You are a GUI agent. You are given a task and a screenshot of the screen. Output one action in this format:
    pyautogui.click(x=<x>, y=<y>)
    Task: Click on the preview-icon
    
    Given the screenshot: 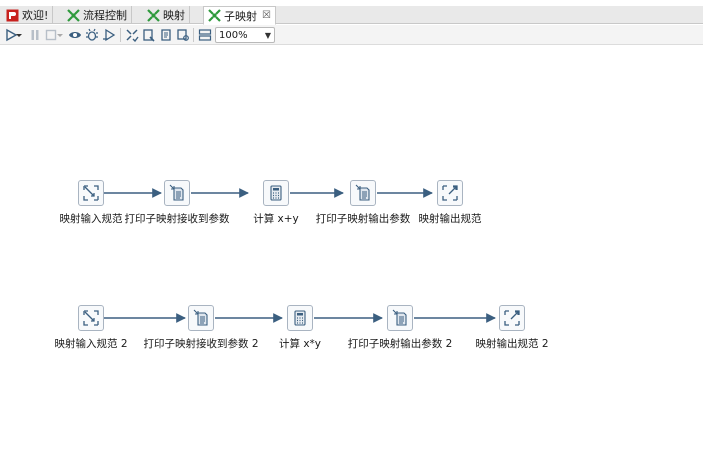 What is the action you would take?
    pyautogui.click(x=75, y=35)
    